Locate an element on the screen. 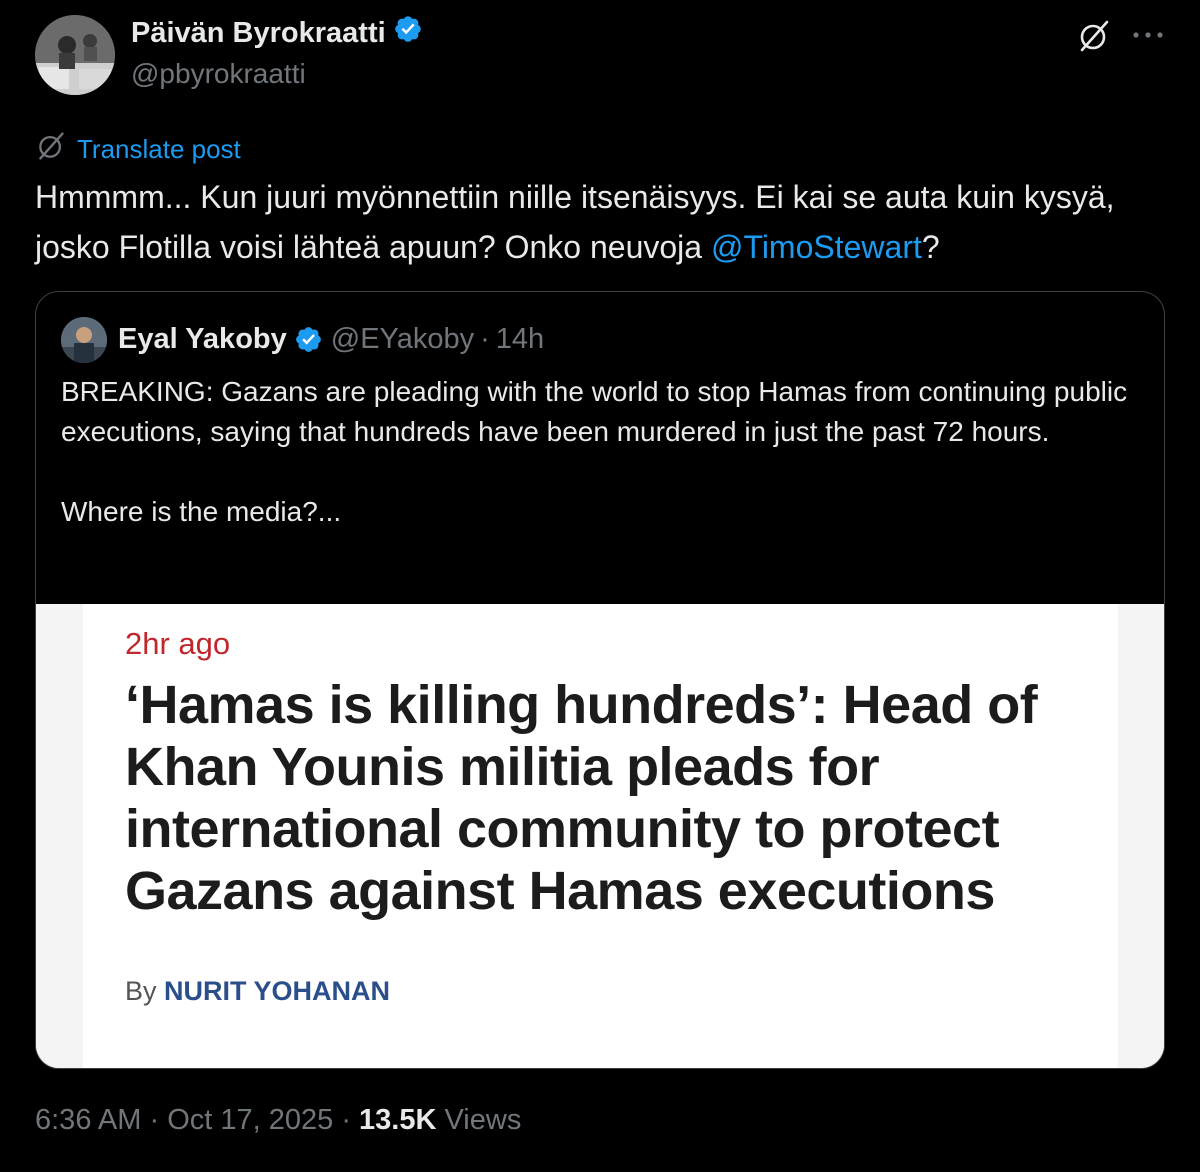 The image size is (1200, 1172). author-name-row: Päivän Byrokraatti is located at coordinates (277, 33).